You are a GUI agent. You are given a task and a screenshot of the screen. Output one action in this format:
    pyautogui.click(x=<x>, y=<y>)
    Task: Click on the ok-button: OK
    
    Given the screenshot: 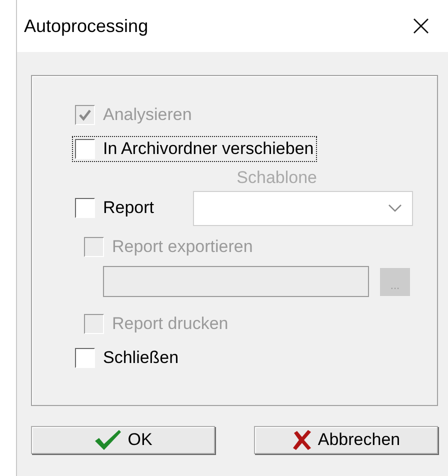 What is the action you would take?
    pyautogui.click(x=123, y=440)
    